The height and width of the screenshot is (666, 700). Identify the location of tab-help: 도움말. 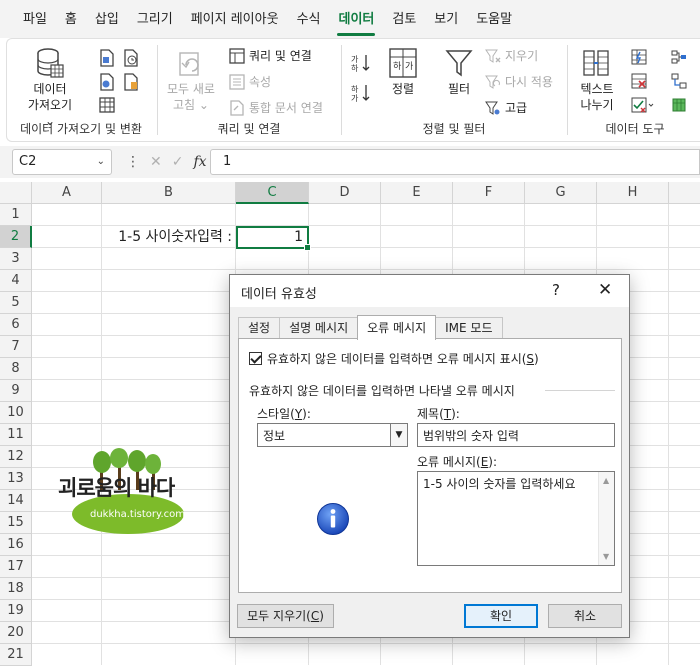
(494, 19).